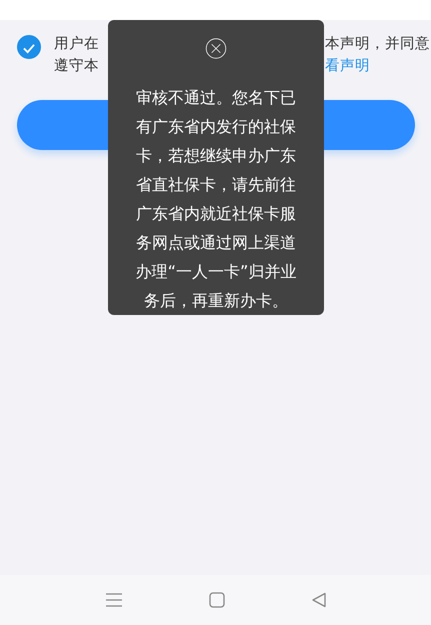 The height and width of the screenshot is (625, 431). I want to click on toast-message: 审核不通过。您名下已有广东省内发行的社保卡，若想继续申办广东省直社保卡，请先前往广东省内就近社保卡服务网点或通过网上渠道办理“一人一卡”归并业务后，再重新办卡。, so click(216, 199).